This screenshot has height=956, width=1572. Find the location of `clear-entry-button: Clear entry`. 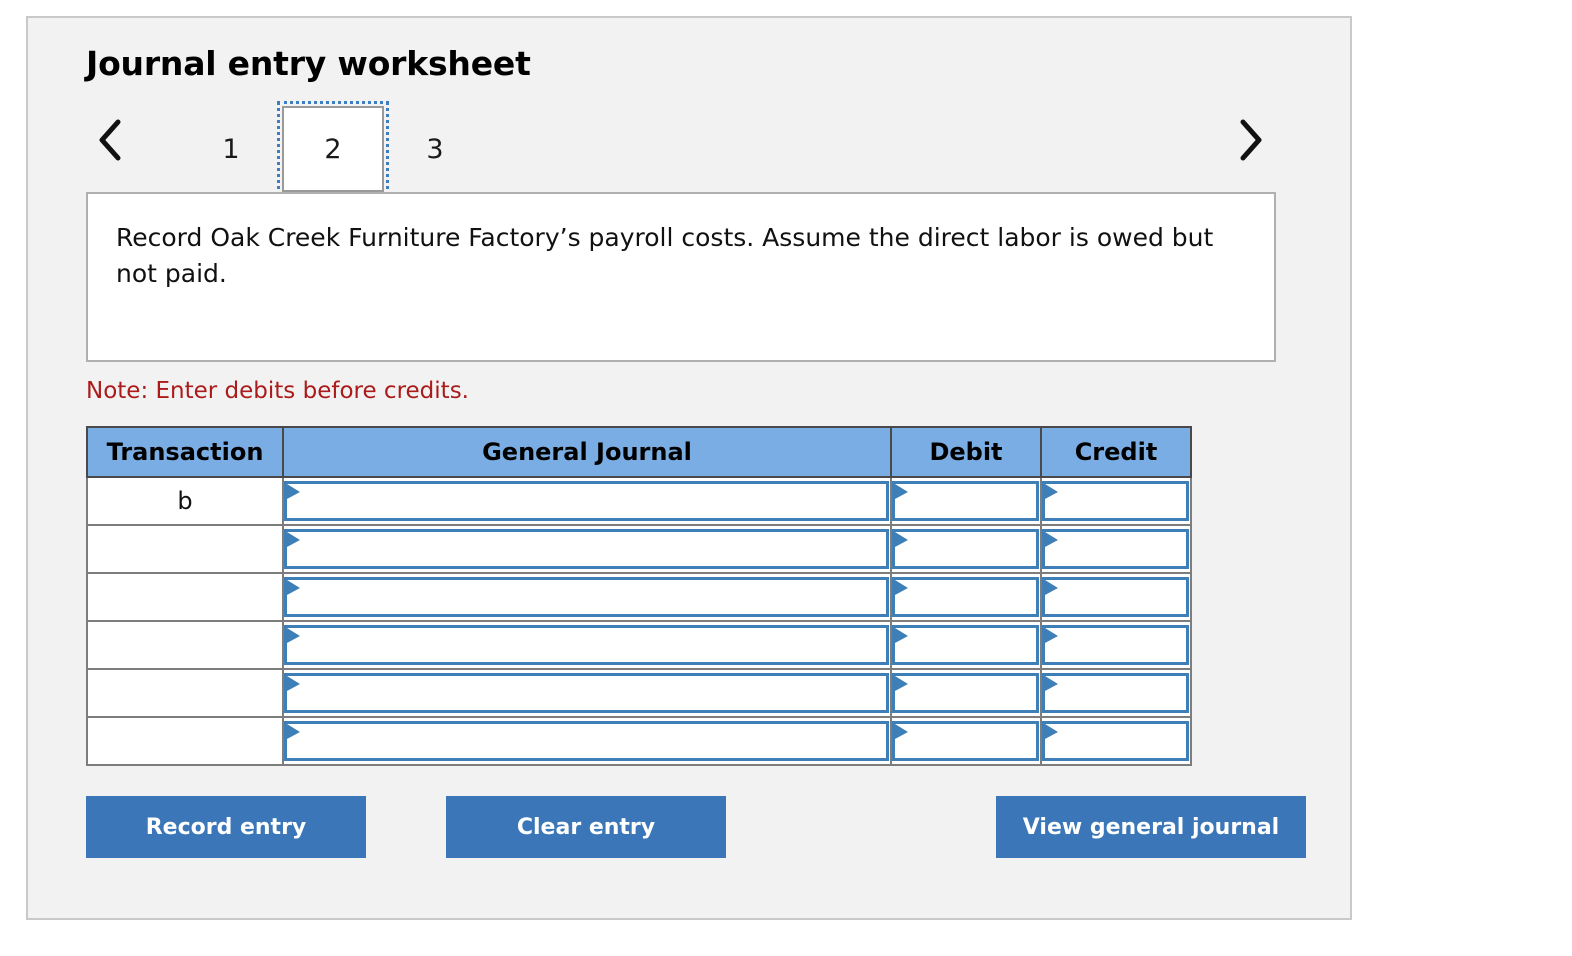

clear-entry-button: Clear entry is located at coordinates (586, 827).